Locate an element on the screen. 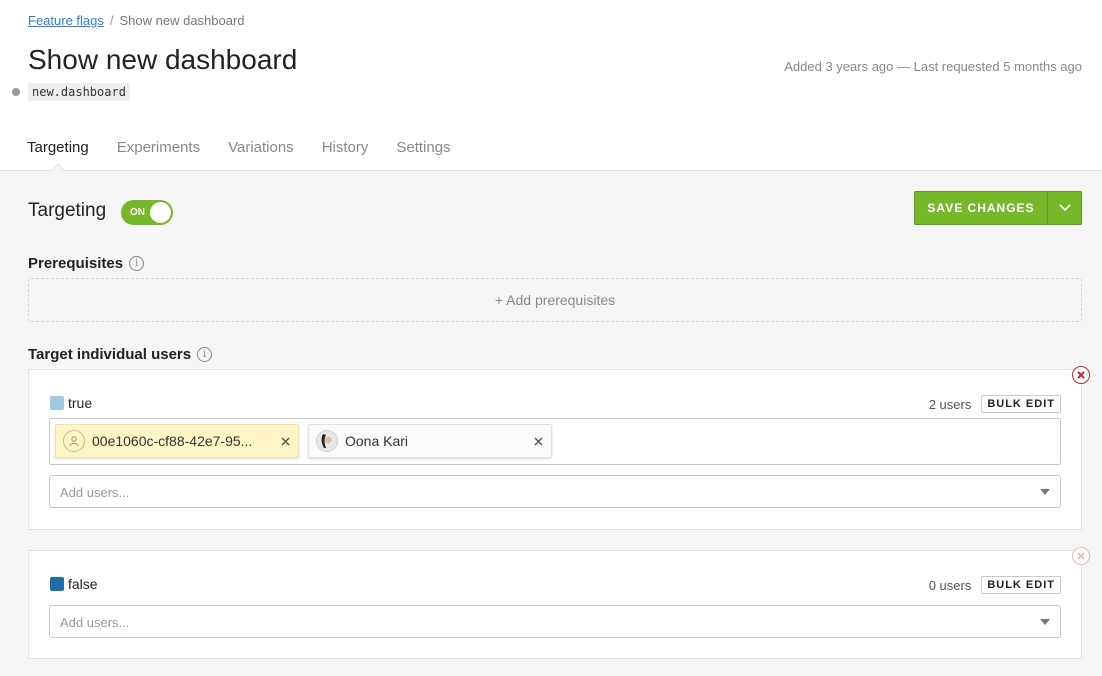  user-chip-label: Oona Kari is located at coordinates (377, 441).